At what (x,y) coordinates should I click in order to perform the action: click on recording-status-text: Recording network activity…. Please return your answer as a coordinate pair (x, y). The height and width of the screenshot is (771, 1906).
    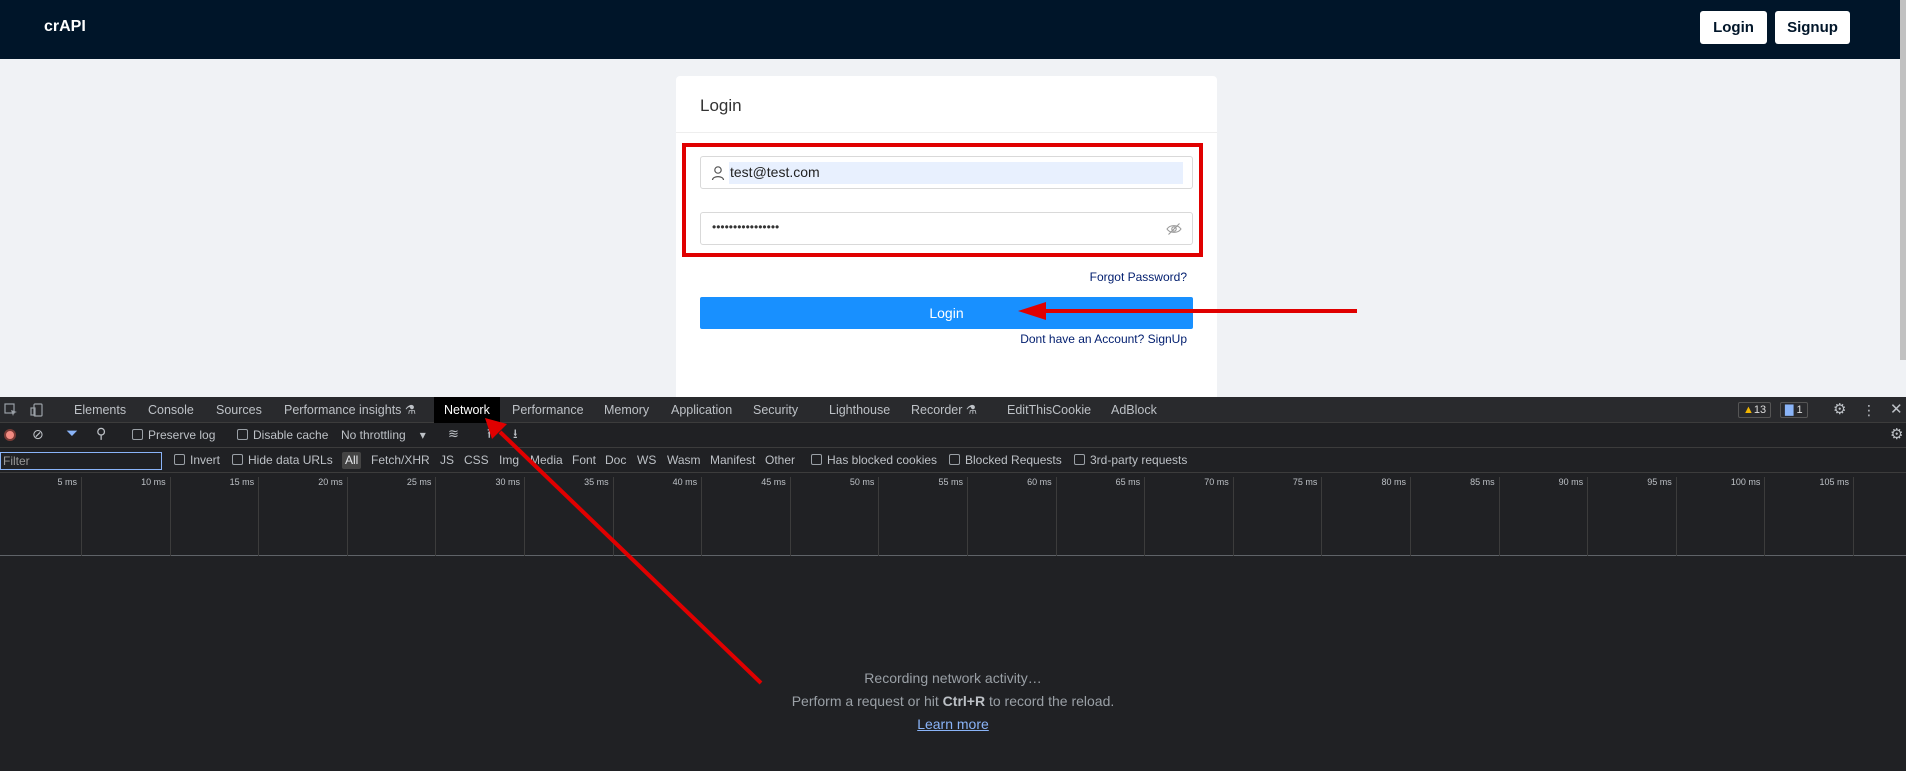
    Looking at the image, I should click on (953, 678).